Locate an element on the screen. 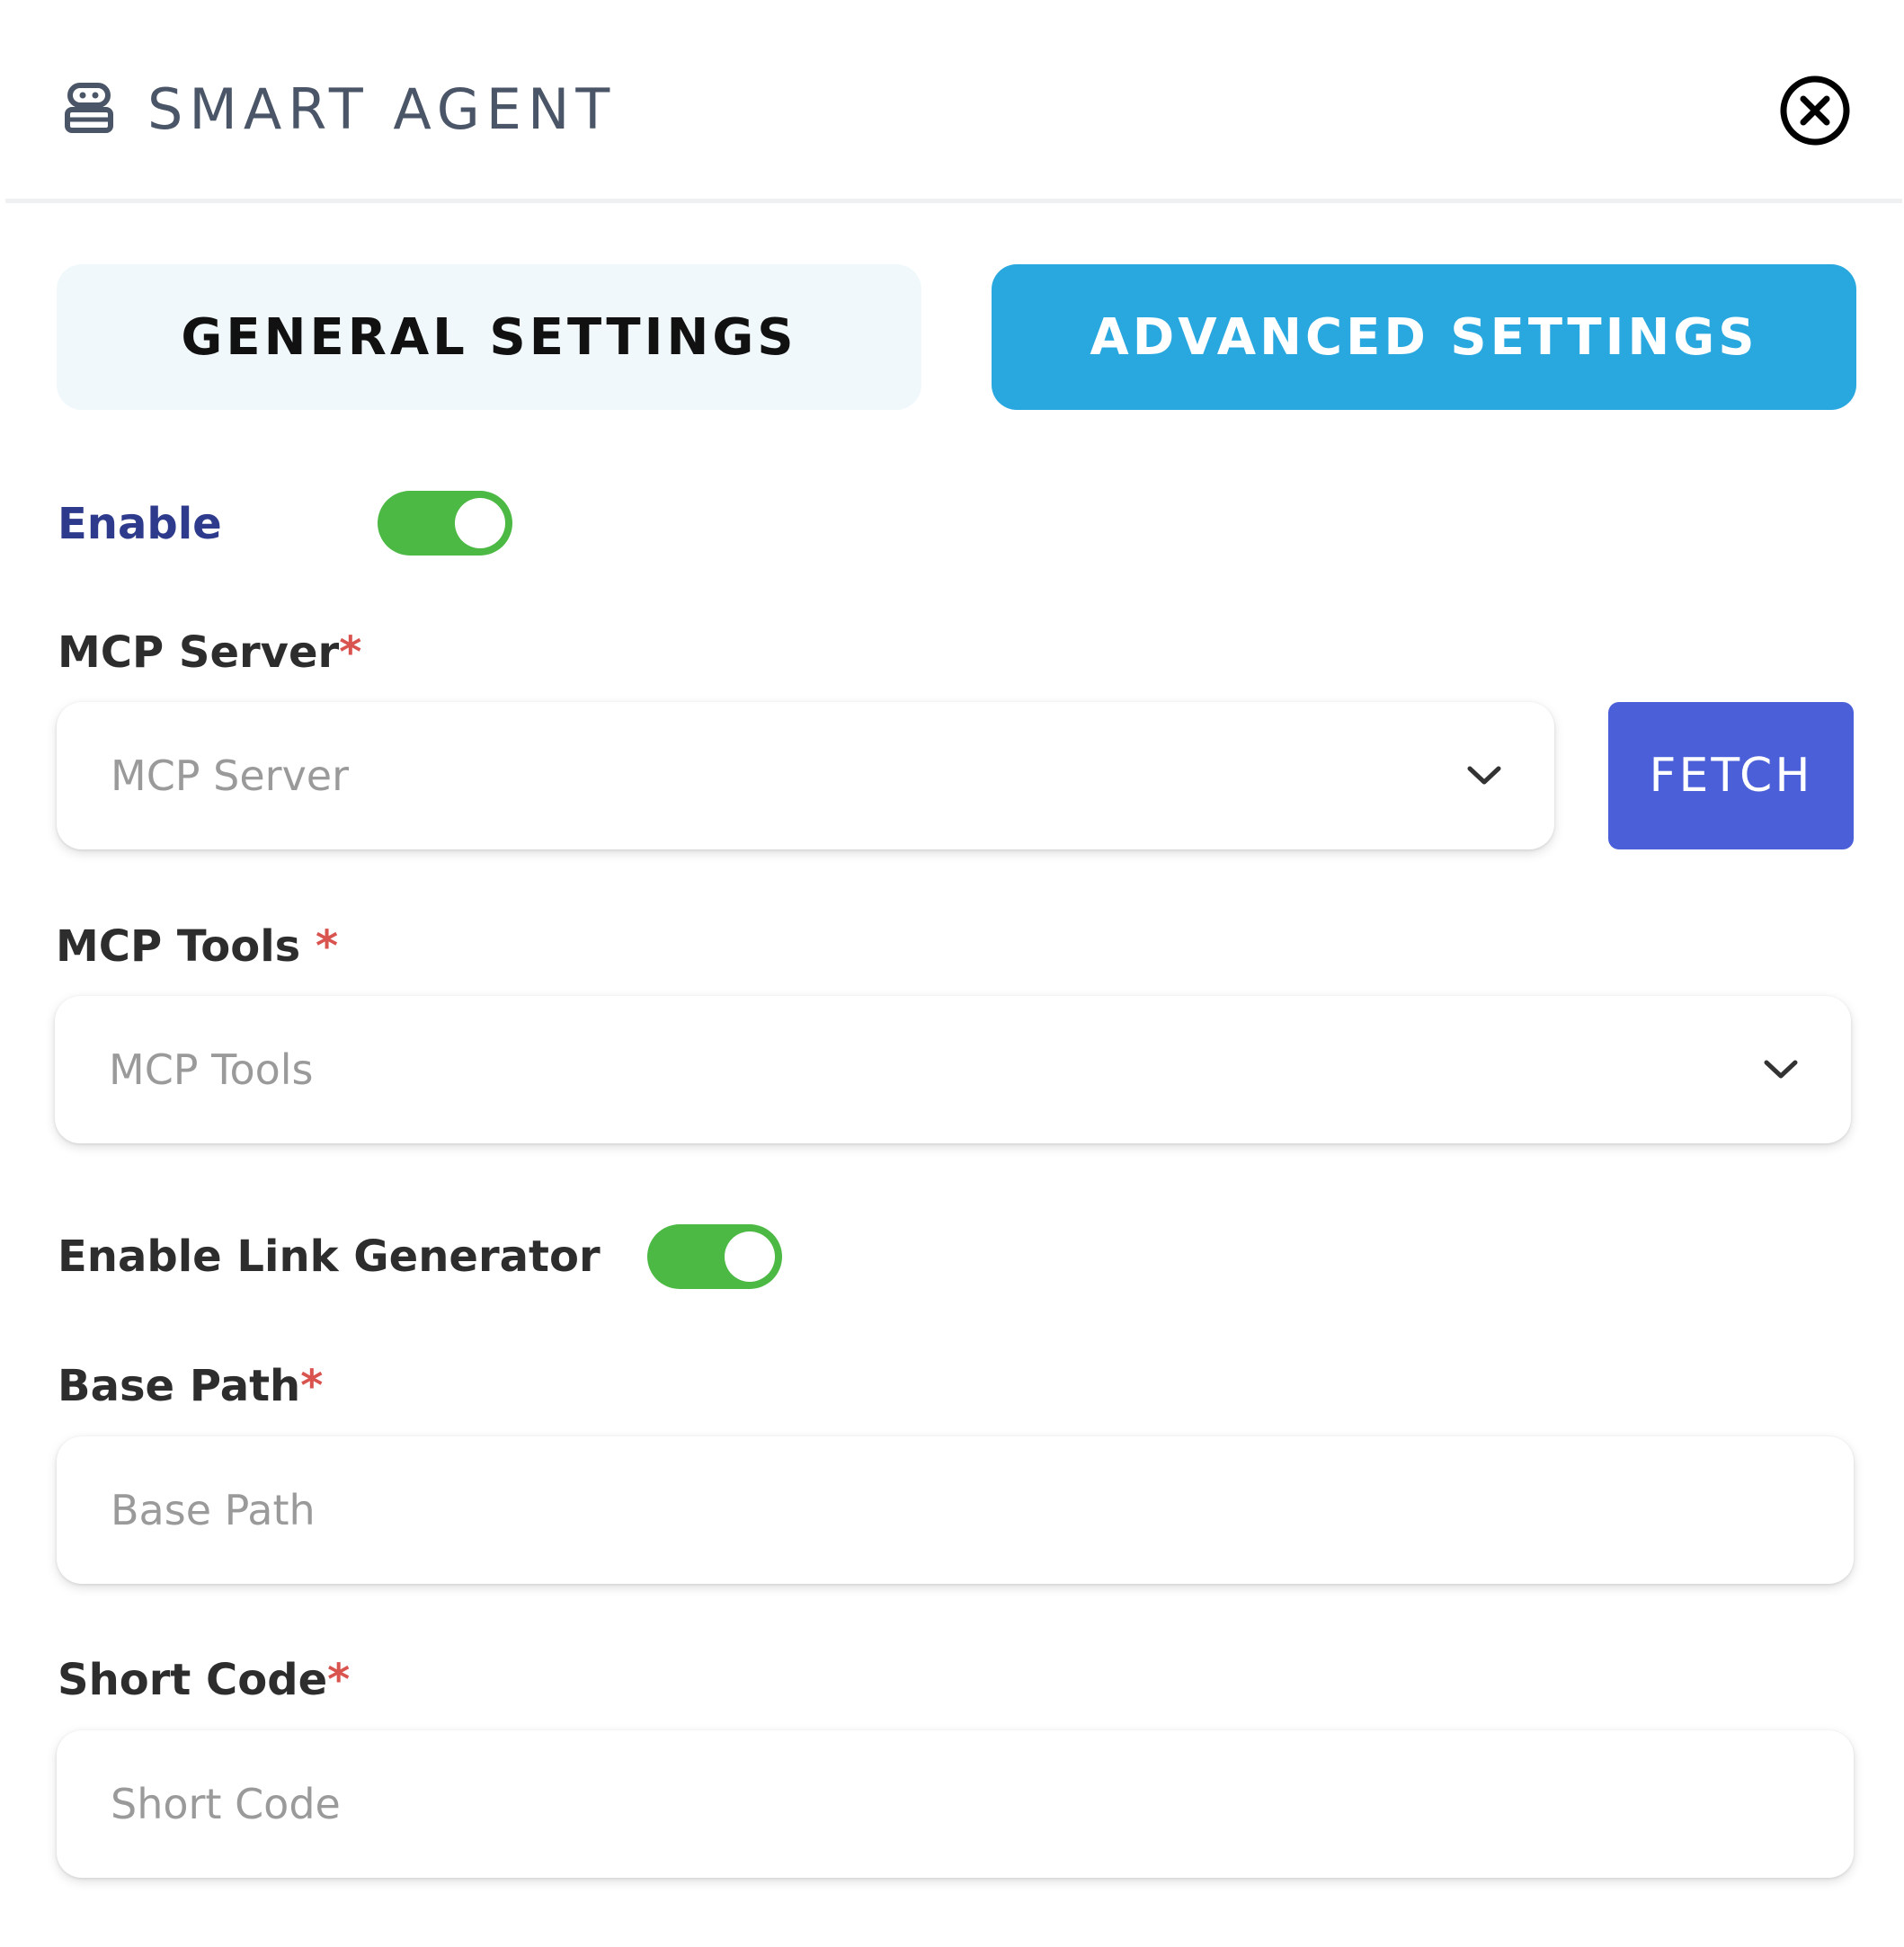 This screenshot has height=1947, width=1904. short-code-label: Short Code* is located at coordinates (204, 1680).